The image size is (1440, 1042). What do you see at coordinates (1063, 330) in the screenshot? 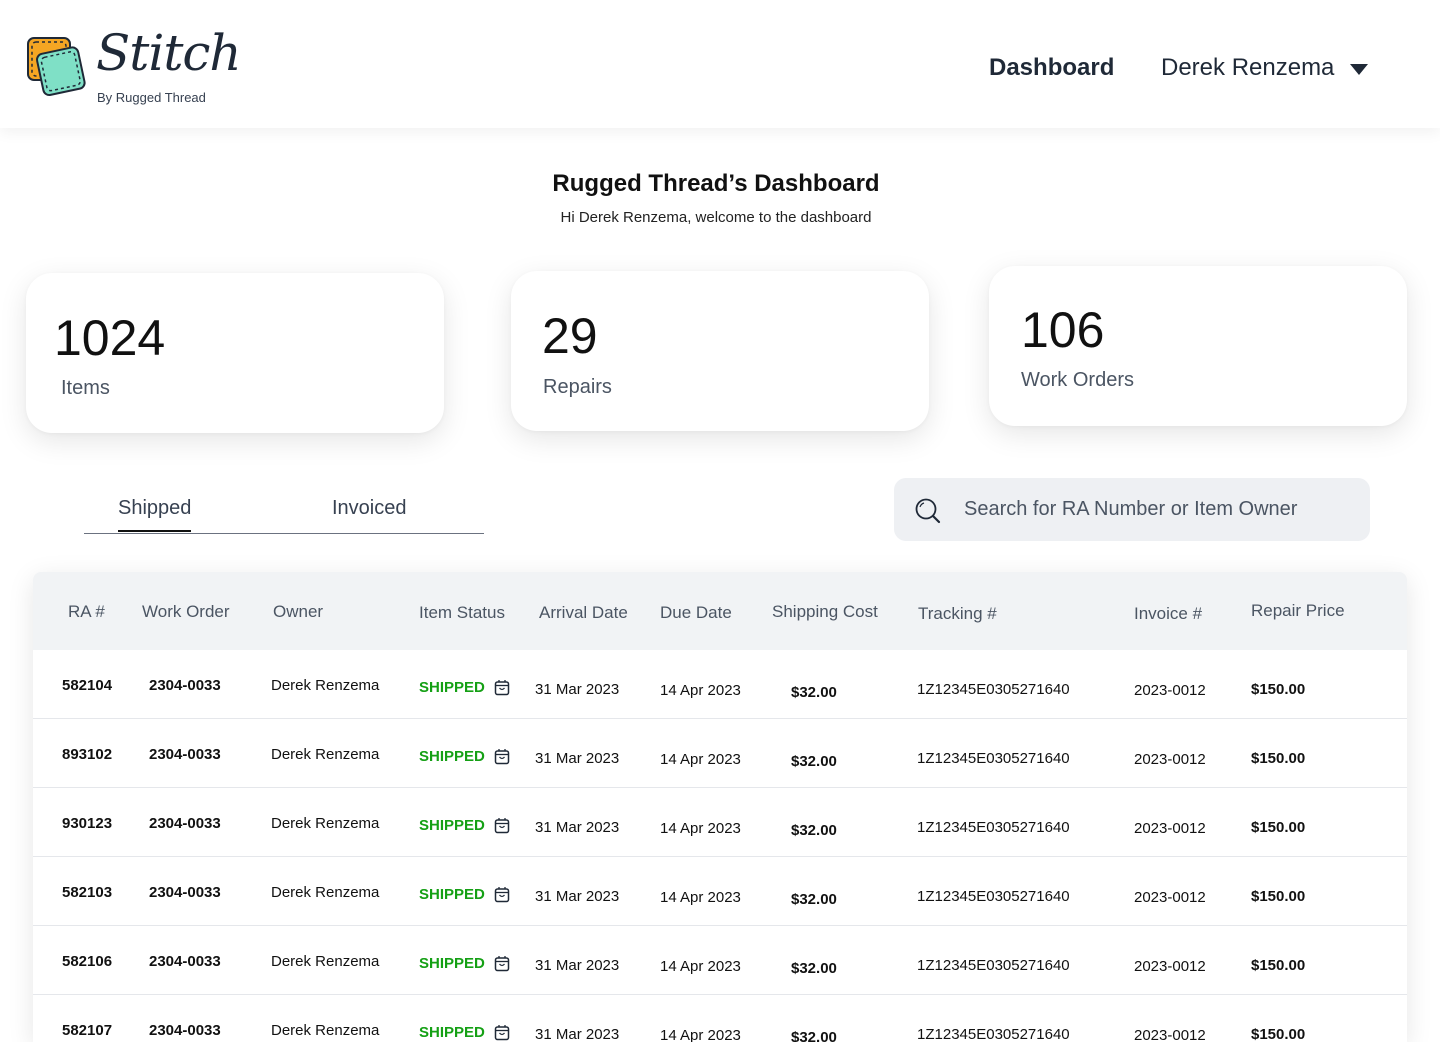
I see `stat-value: 106` at bounding box center [1063, 330].